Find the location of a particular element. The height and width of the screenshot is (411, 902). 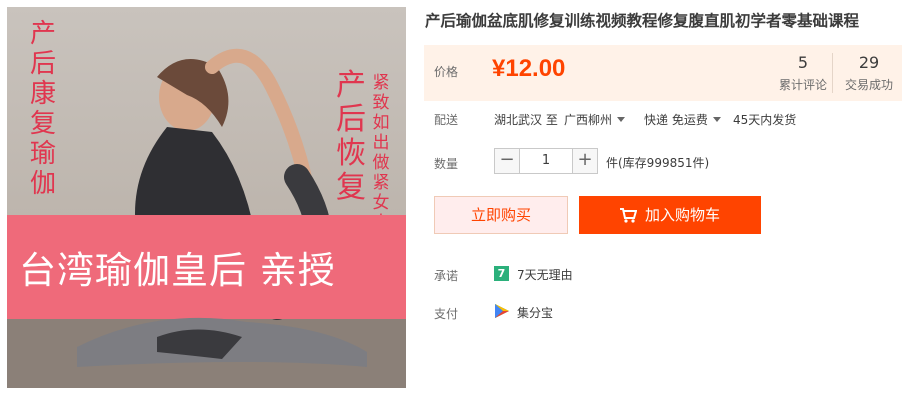

quantity-label: 数量 is located at coordinates (446, 164).